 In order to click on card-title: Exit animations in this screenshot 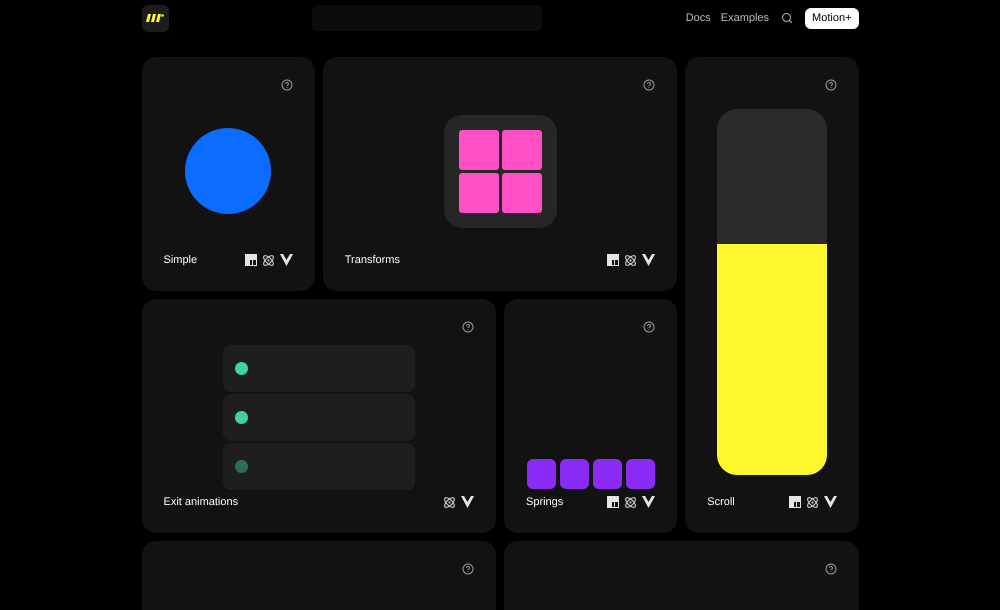, I will do `click(201, 502)`.